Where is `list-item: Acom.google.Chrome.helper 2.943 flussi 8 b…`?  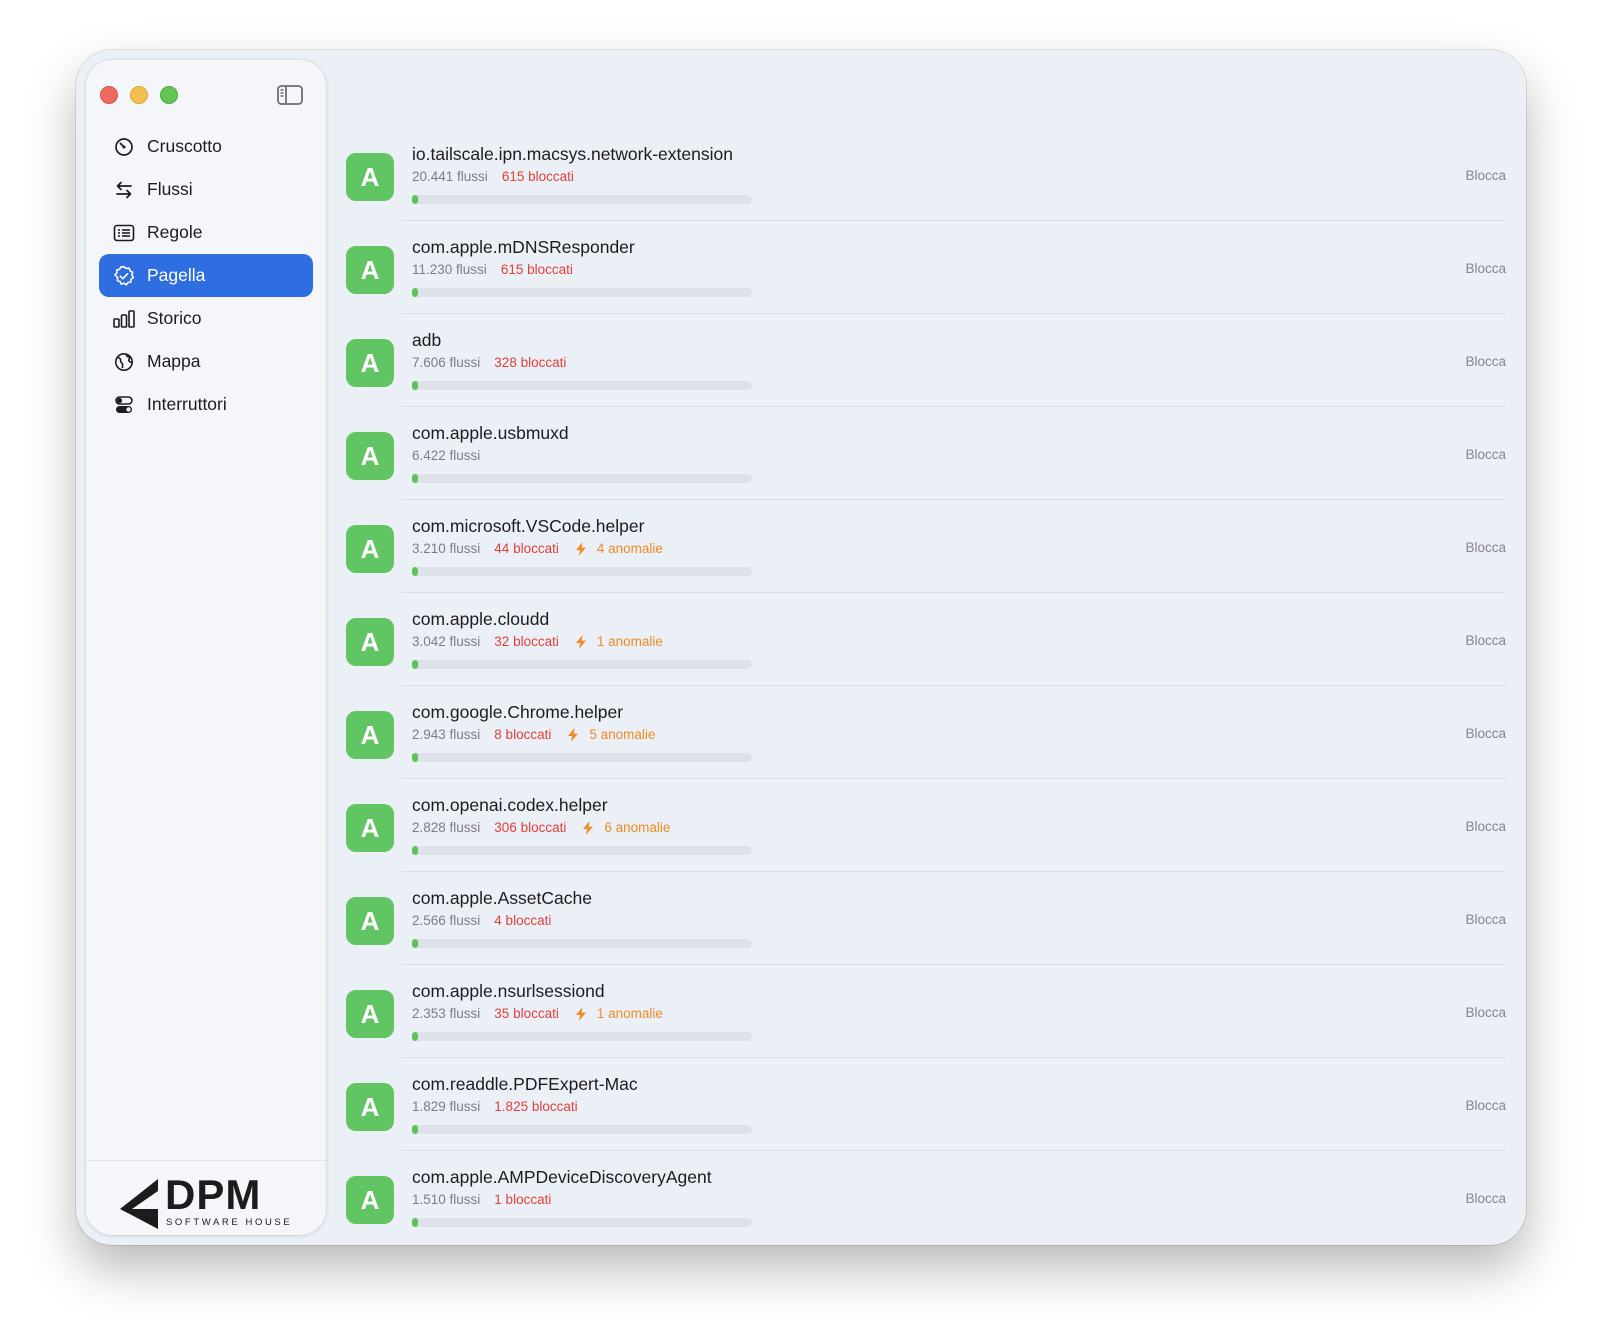
list-item: Acom.google.Chrome.helper 2.943 flussi 8 b… is located at coordinates (926, 732).